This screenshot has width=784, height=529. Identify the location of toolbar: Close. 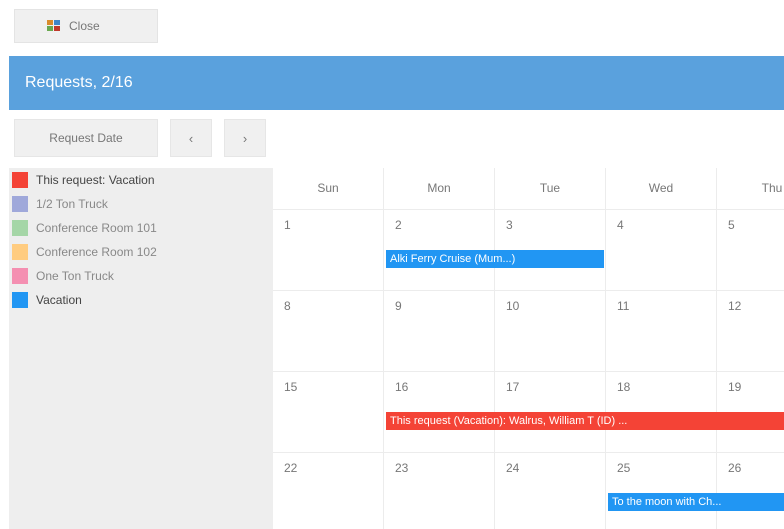
(392, 25).